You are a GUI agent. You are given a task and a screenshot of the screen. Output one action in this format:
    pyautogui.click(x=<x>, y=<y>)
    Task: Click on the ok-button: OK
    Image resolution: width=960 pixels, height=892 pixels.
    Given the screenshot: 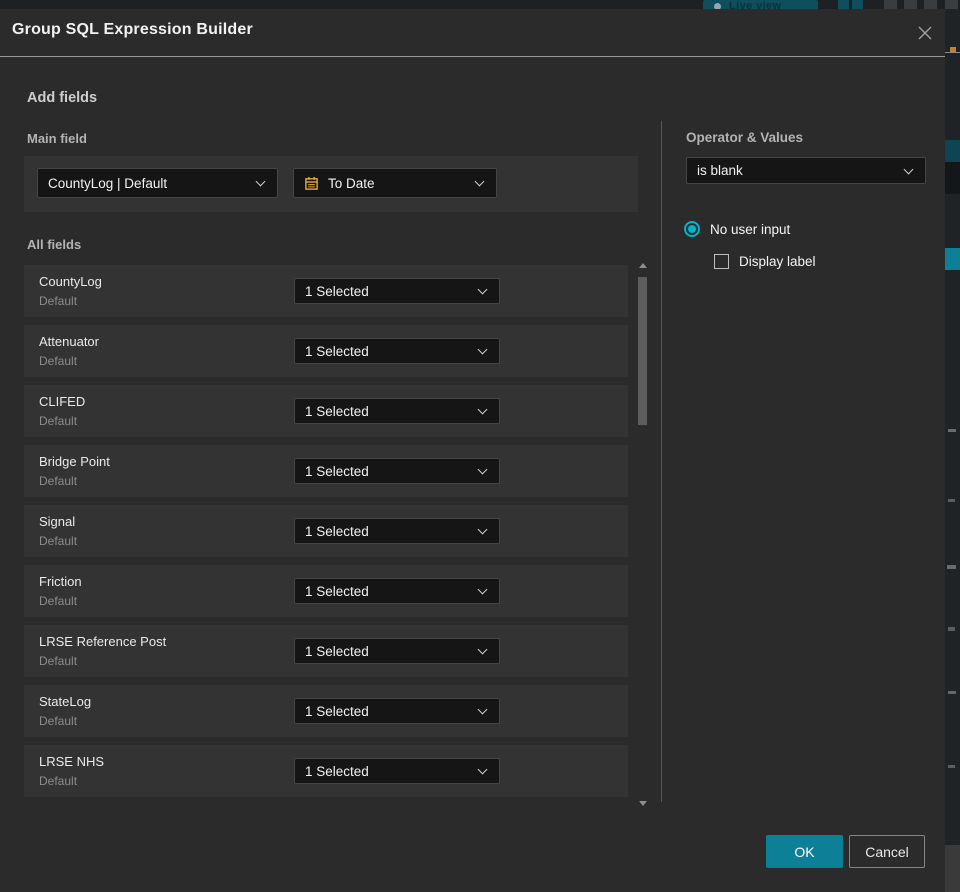 What is the action you would take?
    pyautogui.click(x=804, y=851)
    